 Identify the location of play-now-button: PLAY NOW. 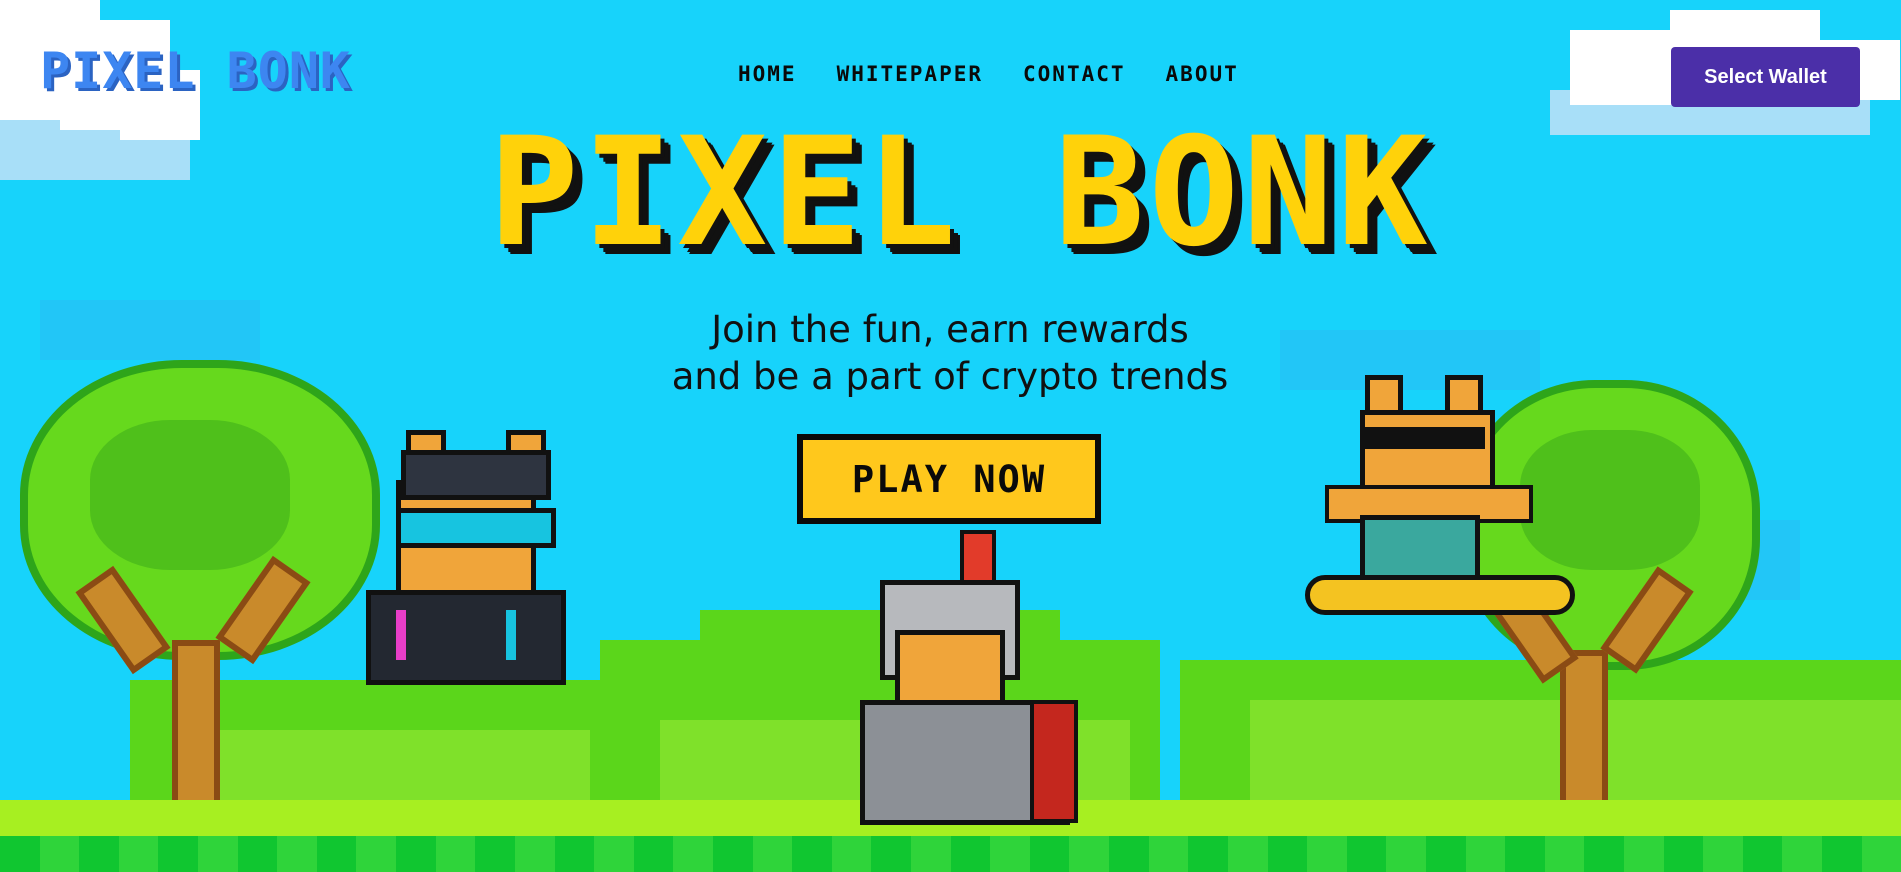
(949, 479).